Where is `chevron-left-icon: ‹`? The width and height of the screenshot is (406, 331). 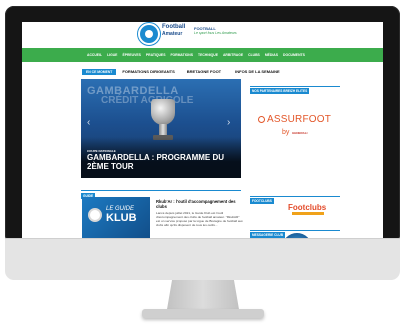 chevron-left-icon: ‹ is located at coordinates (88, 122).